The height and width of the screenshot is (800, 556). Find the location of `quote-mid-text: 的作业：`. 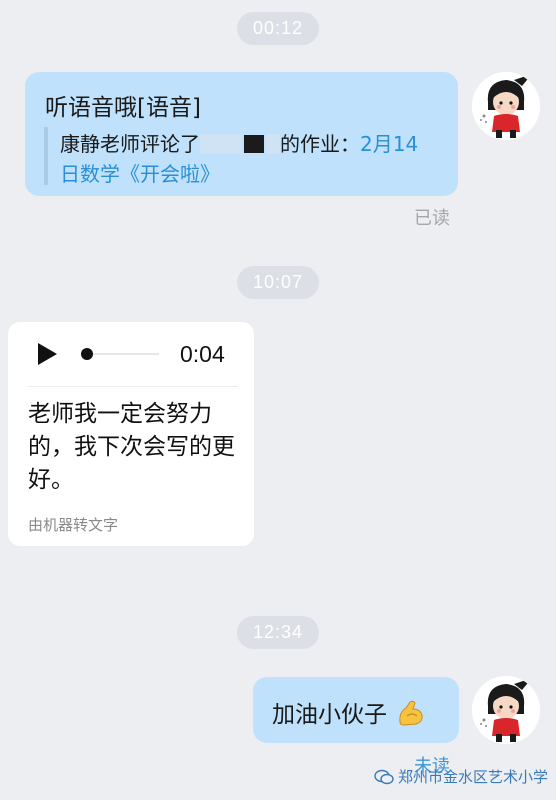

quote-mid-text: 的作业： is located at coordinates (320, 144).